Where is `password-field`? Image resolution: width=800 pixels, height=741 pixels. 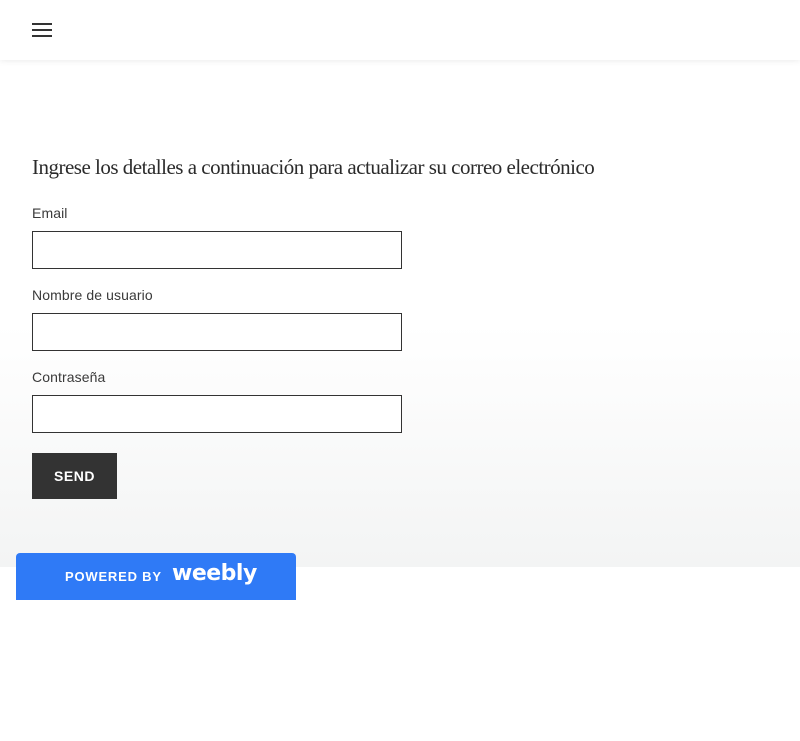 password-field is located at coordinates (217, 414).